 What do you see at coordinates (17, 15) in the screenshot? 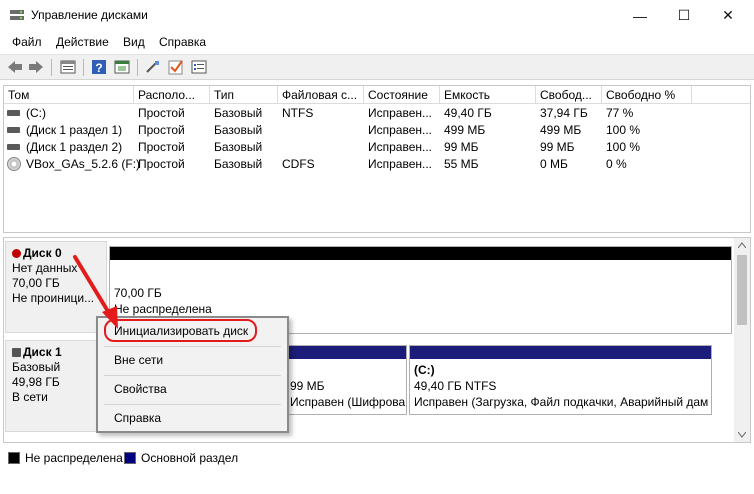
I see `disk-management-icon` at bounding box center [17, 15].